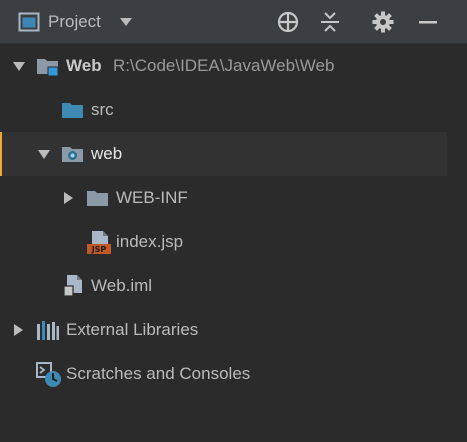 This screenshot has height=442, width=467. Describe the element at coordinates (383, 22) in the screenshot. I see `gear-icon` at that location.